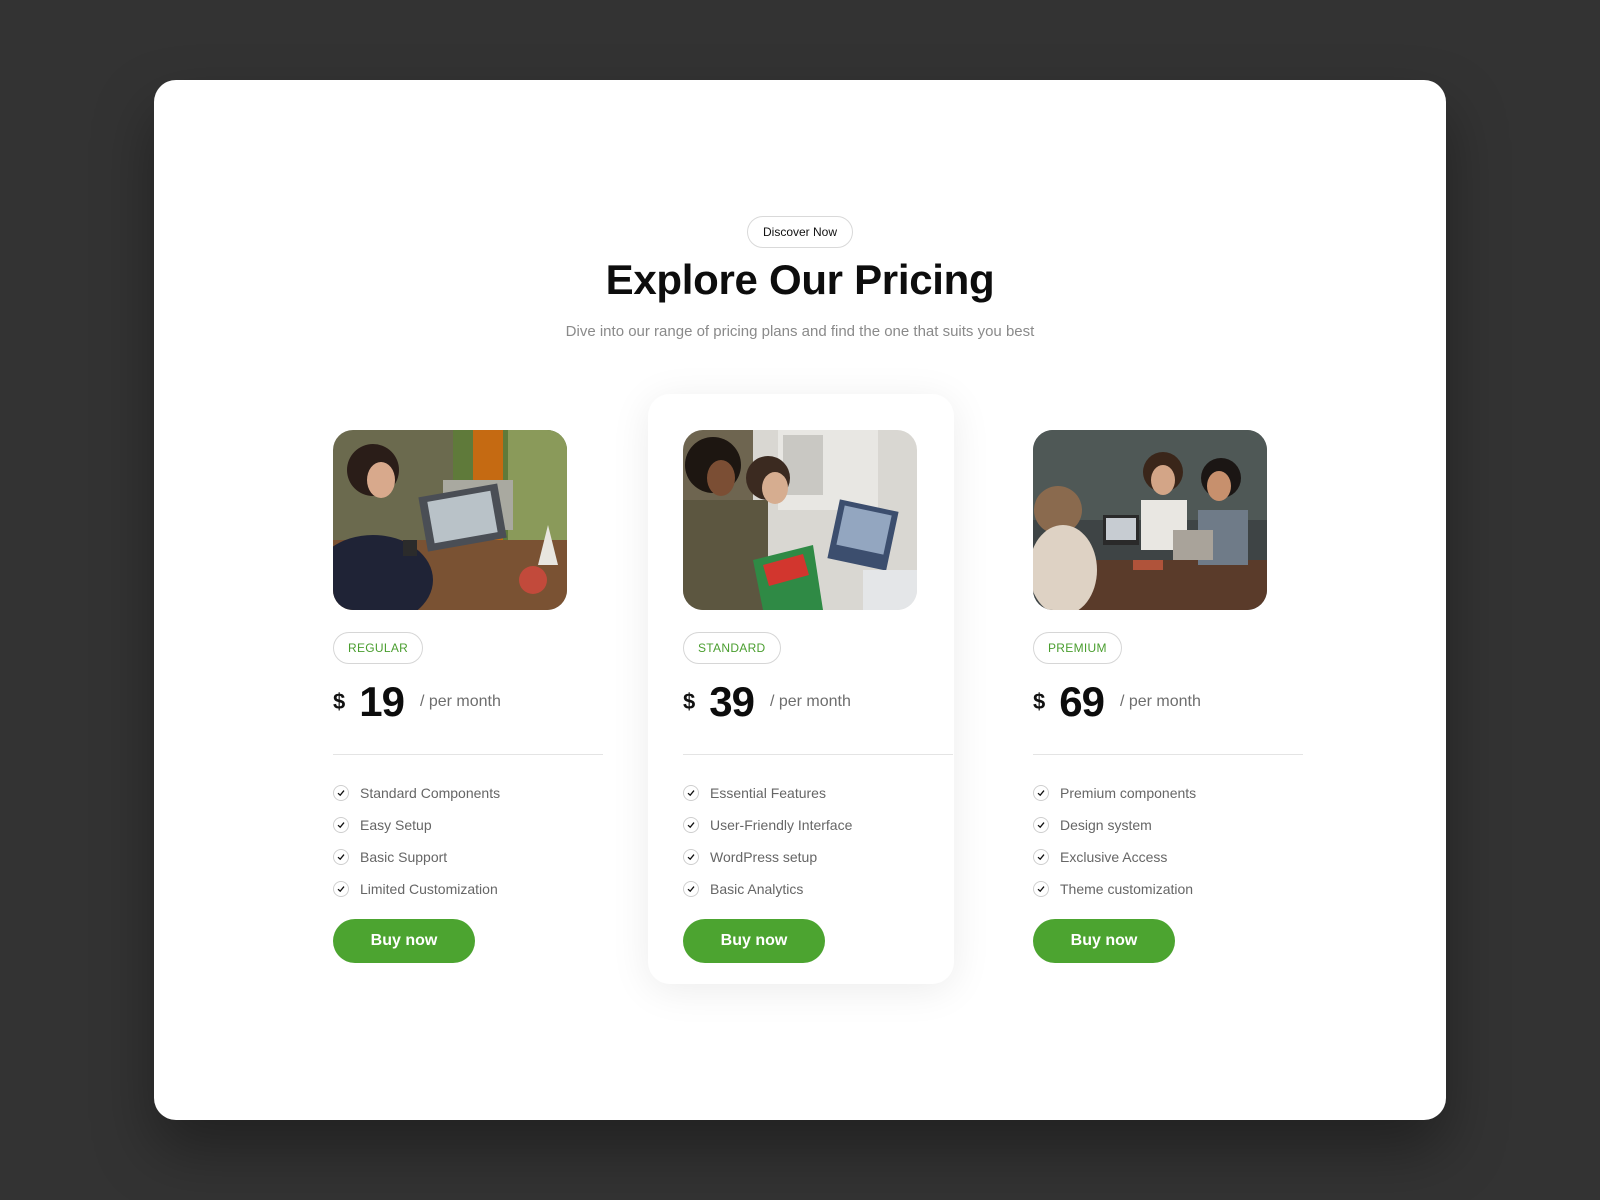 The image size is (1600, 1200). I want to click on feature-item: Theme customization, so click(1168, 889).